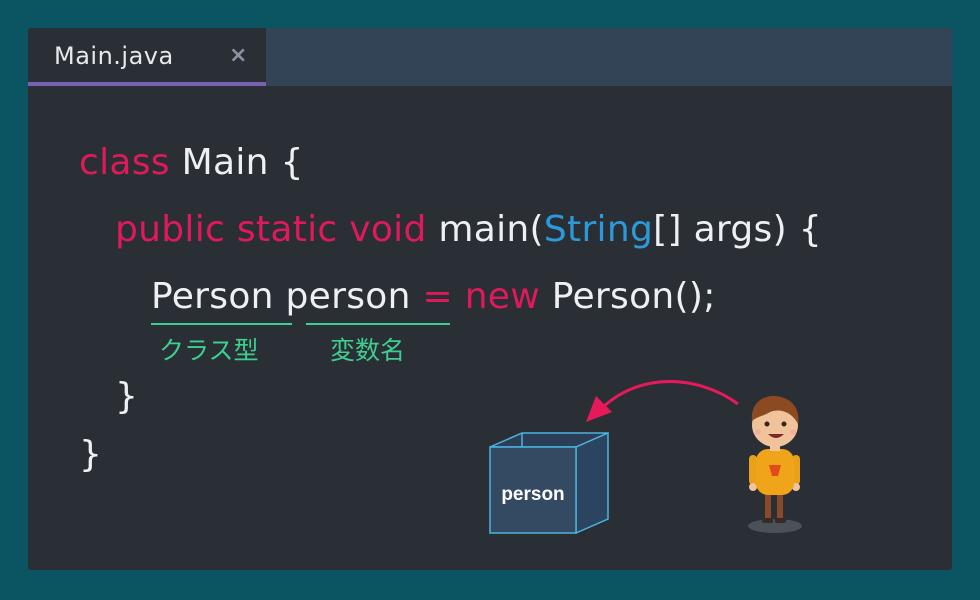 This screenshot has height=600, width=980. Describe the element at coordinates (668, 396) in the screenshot. I see `assignment-arrow` at that location.